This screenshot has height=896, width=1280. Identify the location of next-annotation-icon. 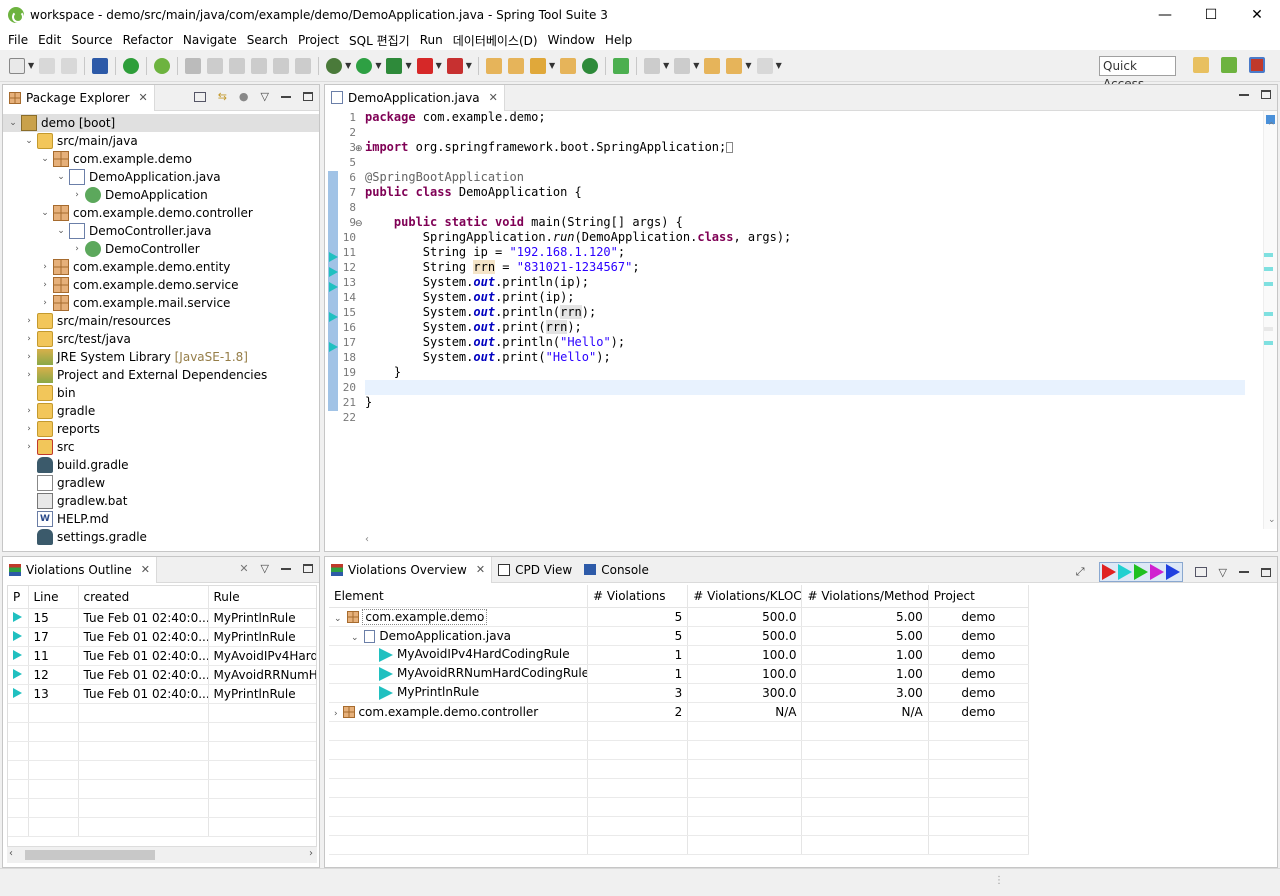
(652, 65).